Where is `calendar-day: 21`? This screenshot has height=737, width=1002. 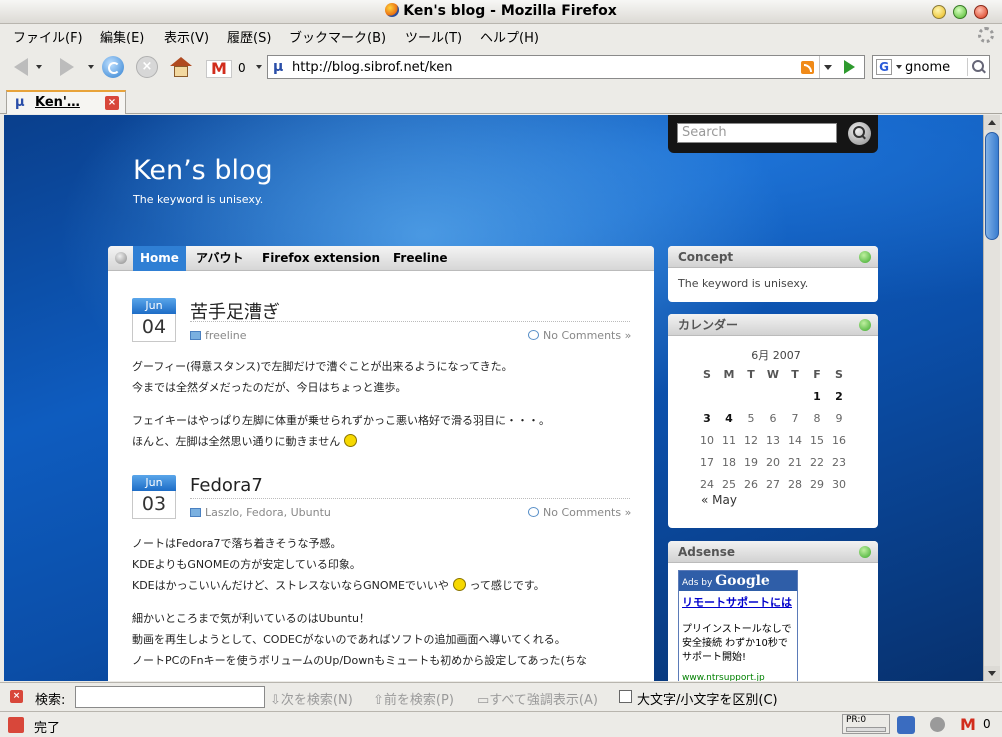 calendar-day: 21 is located at coordinates (795, 462).